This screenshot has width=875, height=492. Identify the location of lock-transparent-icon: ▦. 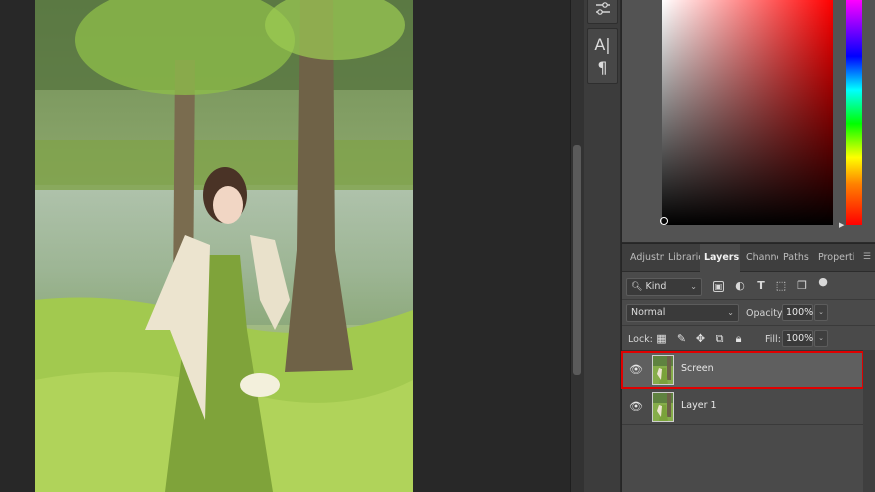
(661, 338).